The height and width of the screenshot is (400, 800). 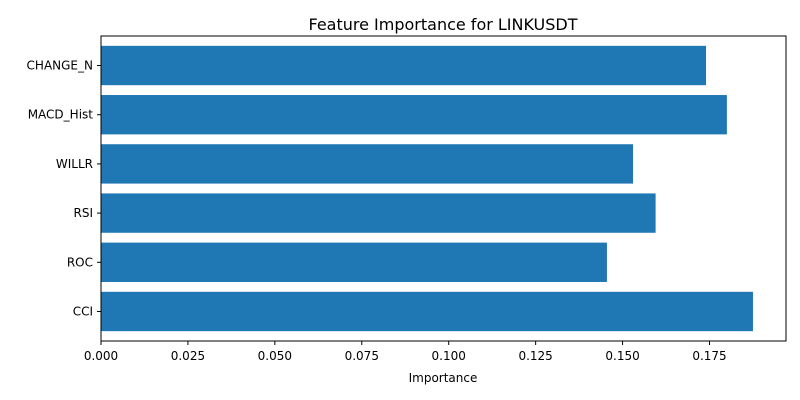 I want to click on x-tick-label: 0.150, so click(x=622, y=356).